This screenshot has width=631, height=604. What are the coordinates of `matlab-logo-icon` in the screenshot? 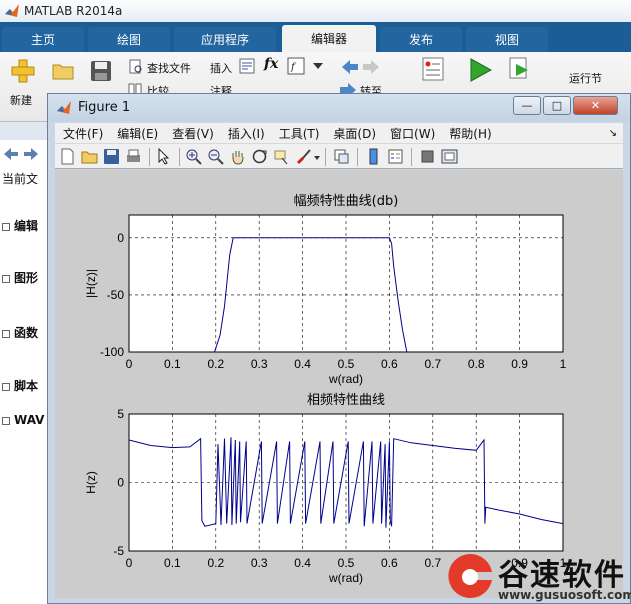 It's located at (64, 107).